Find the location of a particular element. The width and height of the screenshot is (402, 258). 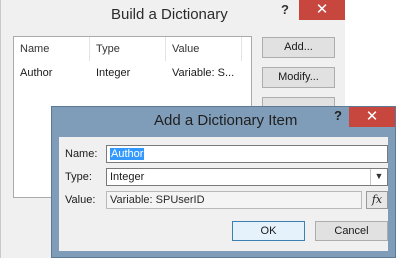

type-label: Type: is located at coordinates (78, 177).